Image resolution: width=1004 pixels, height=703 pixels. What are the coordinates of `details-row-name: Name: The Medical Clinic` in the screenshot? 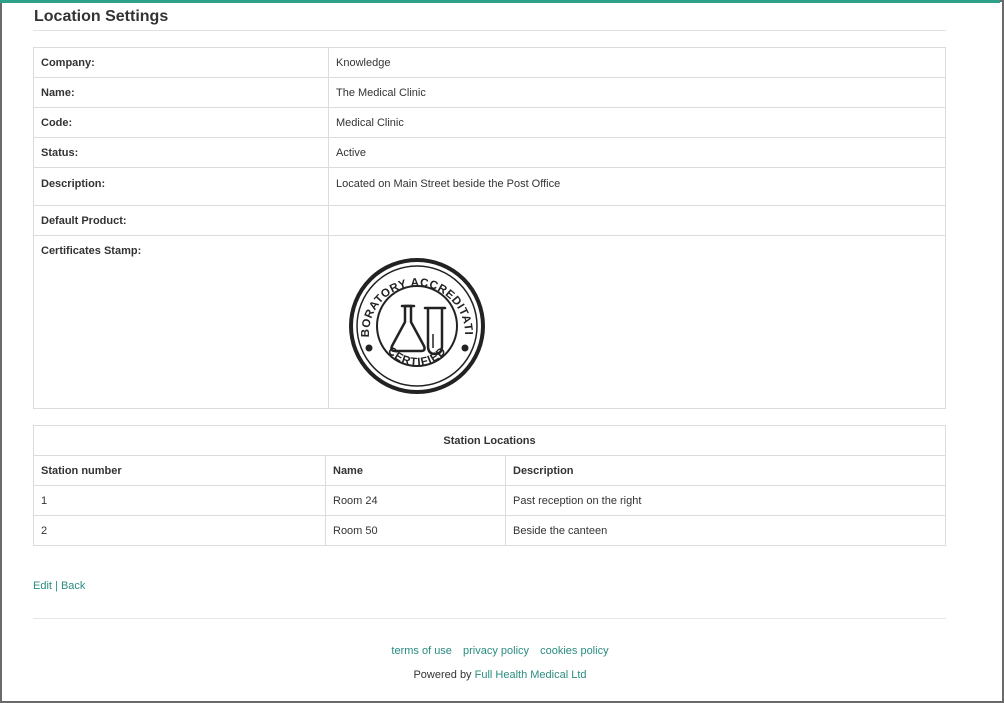 It's located at (489, 92).